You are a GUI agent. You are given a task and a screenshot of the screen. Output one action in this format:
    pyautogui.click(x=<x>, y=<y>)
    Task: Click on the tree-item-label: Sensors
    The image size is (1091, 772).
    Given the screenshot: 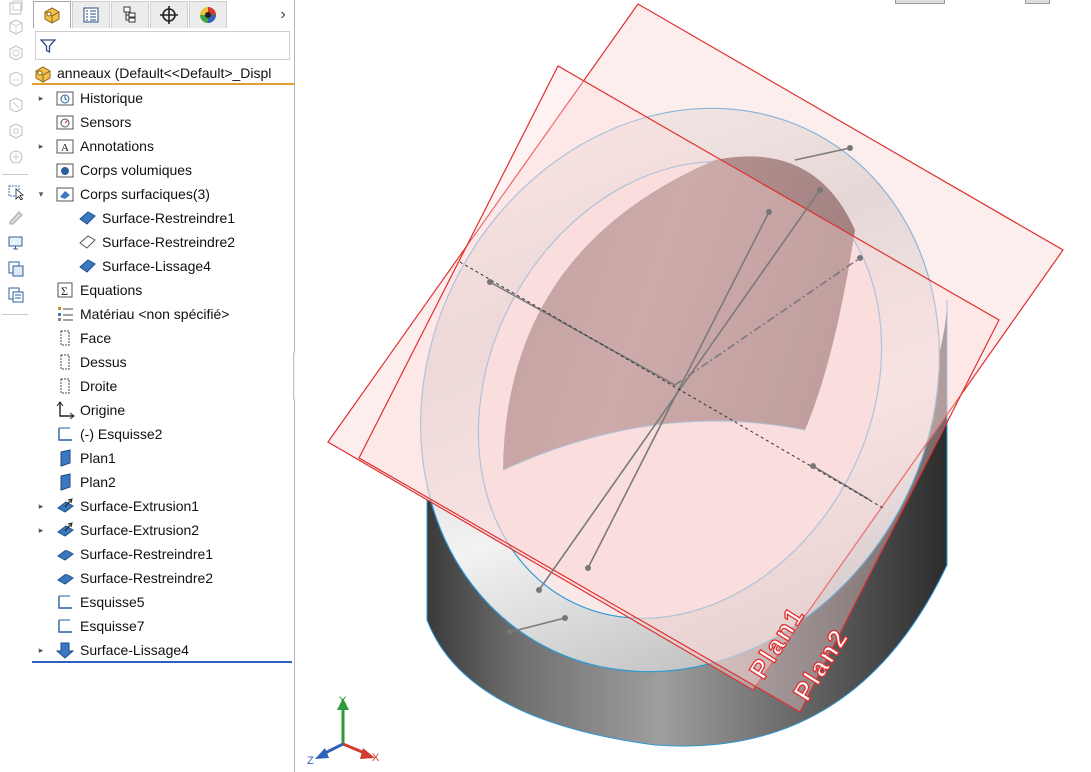 What is the action you would take?
    pyautogui.click(x=106, y=122)
    